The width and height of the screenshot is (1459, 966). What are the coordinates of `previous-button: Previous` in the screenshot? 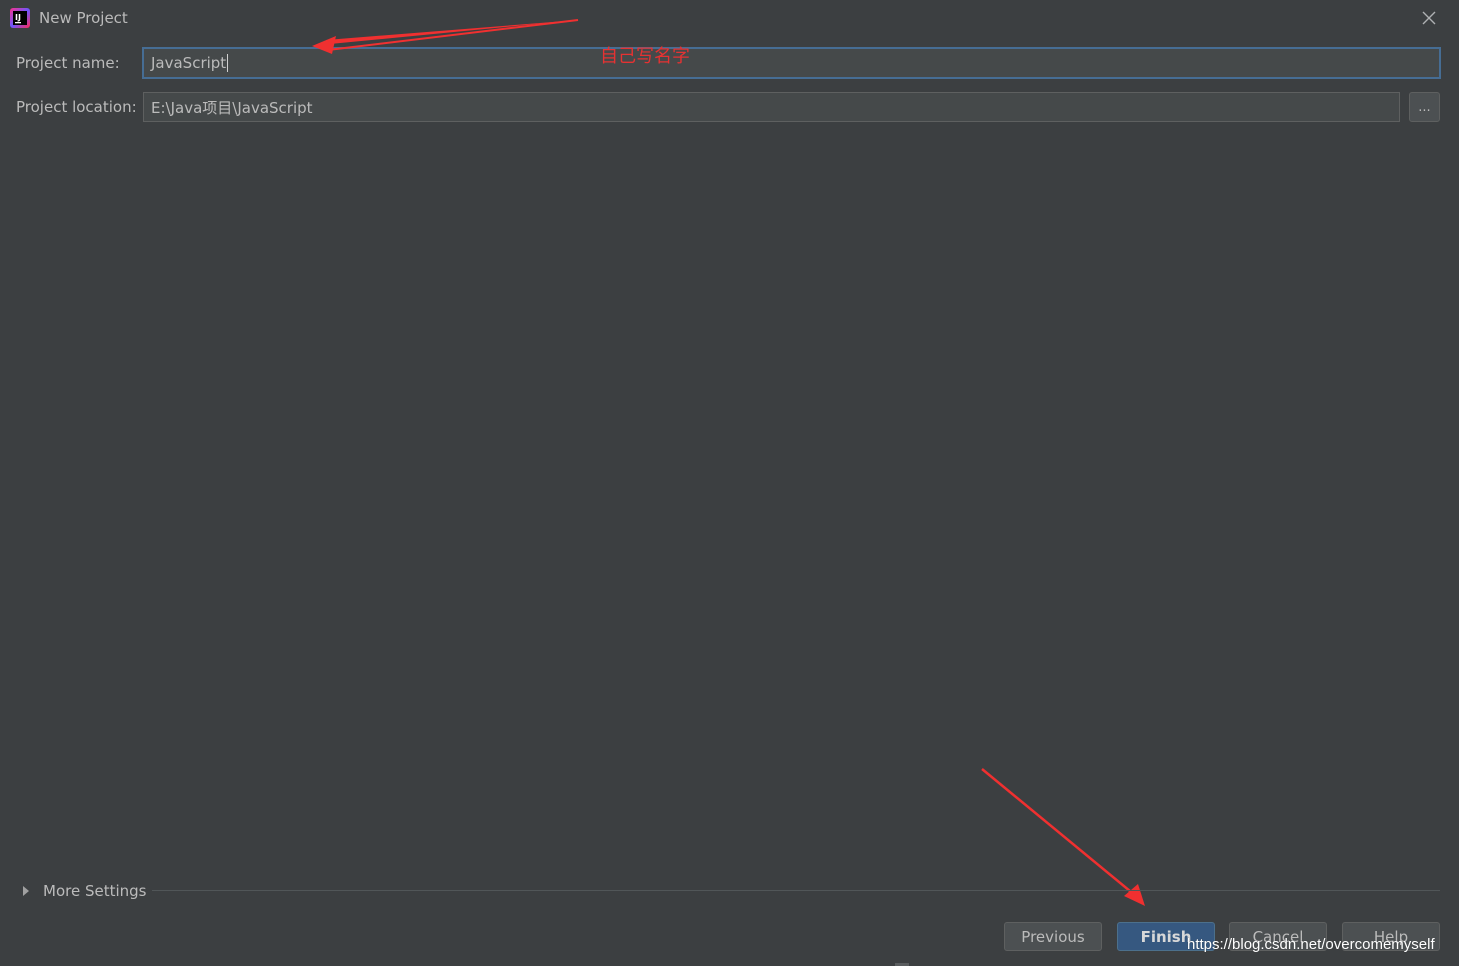 It's located at (1053, 936).